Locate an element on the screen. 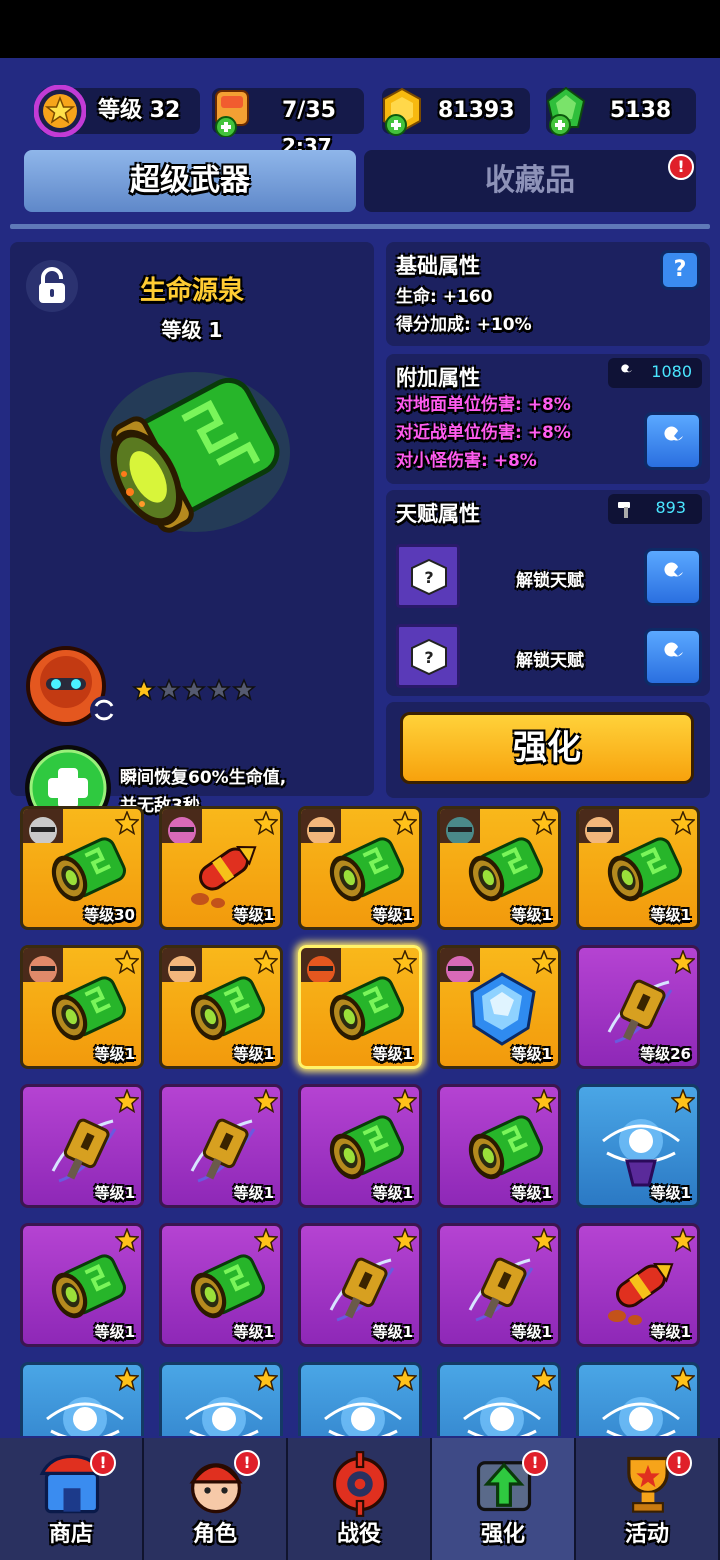  reroll-extra-button is located at coordinates (673, 441).